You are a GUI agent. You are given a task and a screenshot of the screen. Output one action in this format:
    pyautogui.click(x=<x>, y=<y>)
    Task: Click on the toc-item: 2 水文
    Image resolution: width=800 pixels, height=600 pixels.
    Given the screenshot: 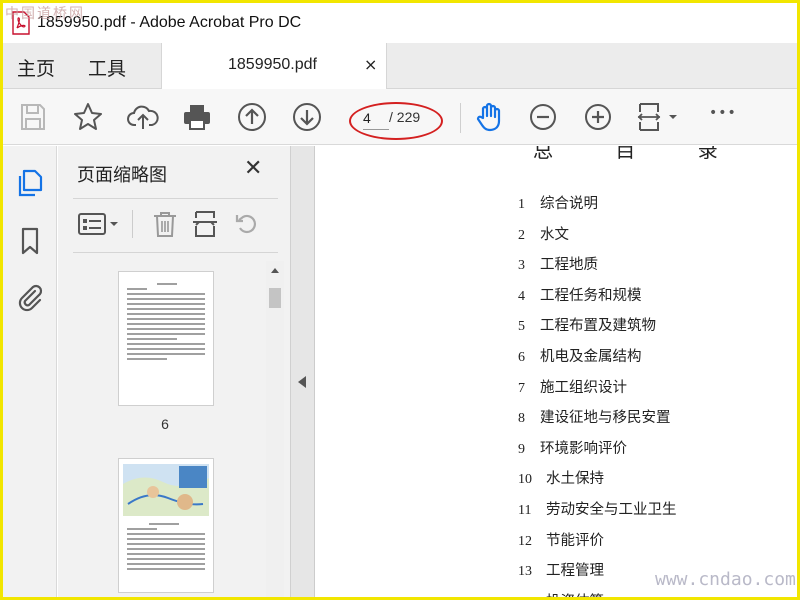 What is the action you would take?
    pyautogui.click(x=543, y=233)
    